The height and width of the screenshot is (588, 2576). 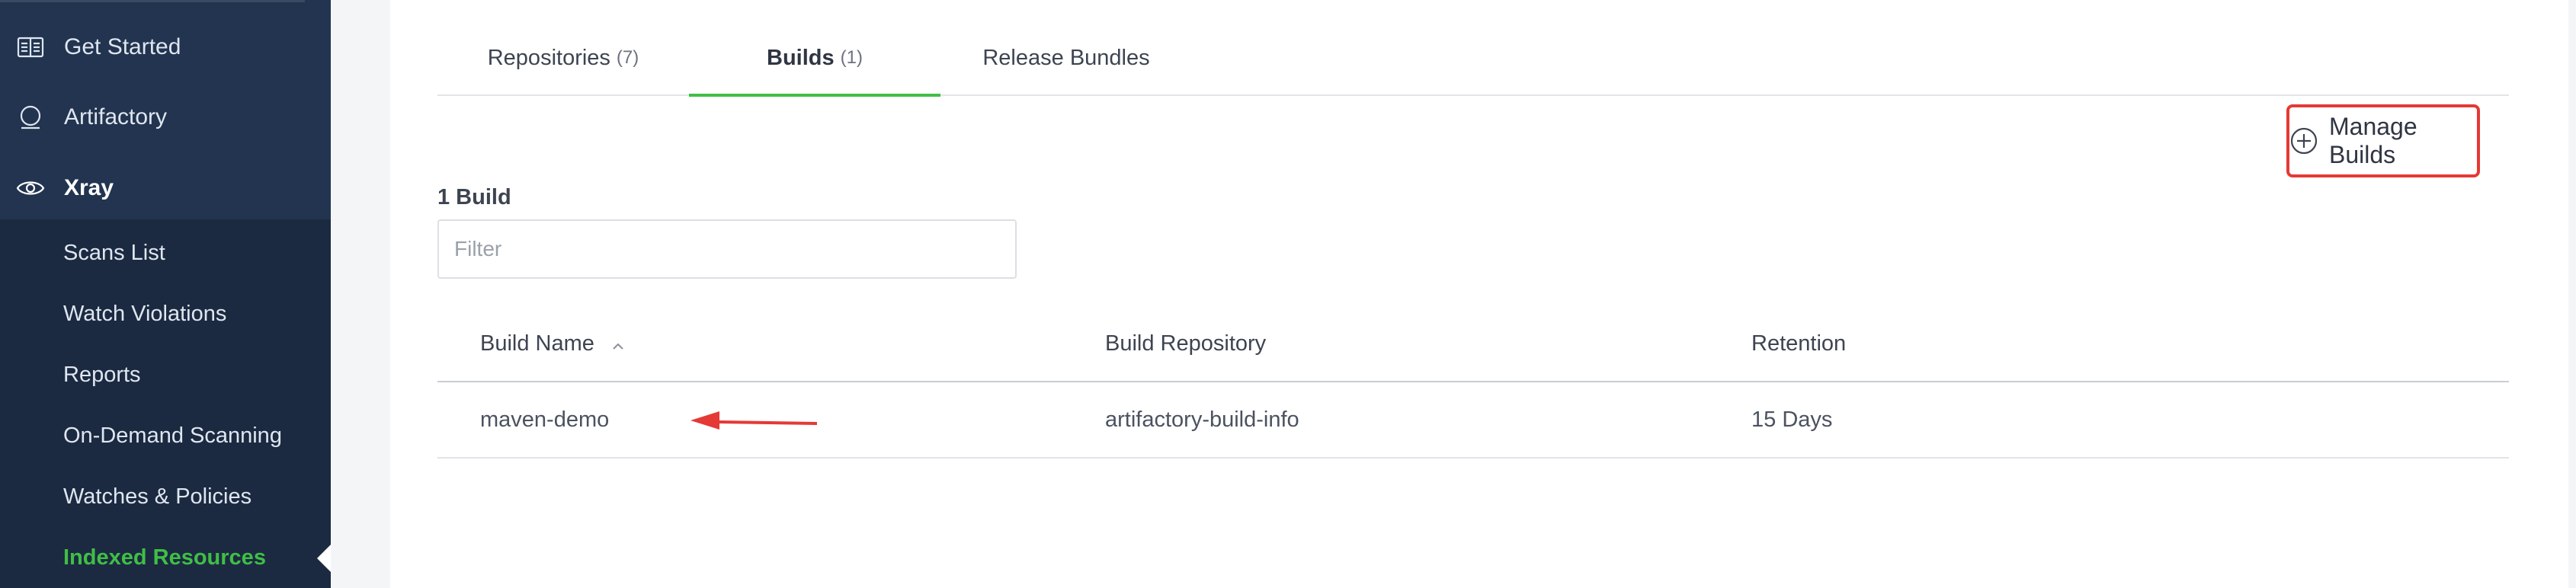 What do you see at coordinates (144, 314) in the screenshot?
I see `sidebar-subitem-watch-violations: Watch Violations` at bounding box center [144, 314].